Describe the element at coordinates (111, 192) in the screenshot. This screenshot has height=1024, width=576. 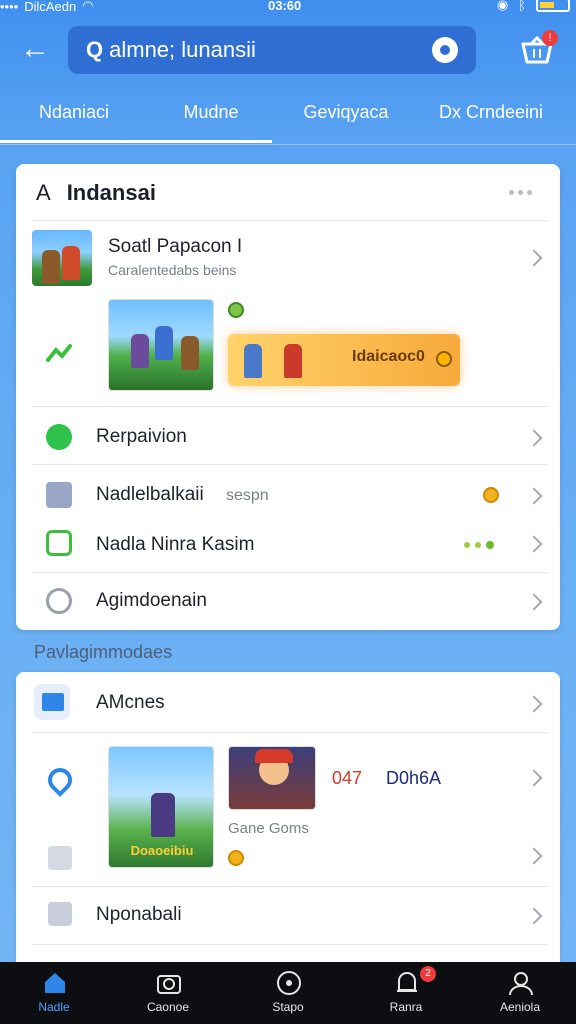
I see `card-title-text: Indansai` at that location.